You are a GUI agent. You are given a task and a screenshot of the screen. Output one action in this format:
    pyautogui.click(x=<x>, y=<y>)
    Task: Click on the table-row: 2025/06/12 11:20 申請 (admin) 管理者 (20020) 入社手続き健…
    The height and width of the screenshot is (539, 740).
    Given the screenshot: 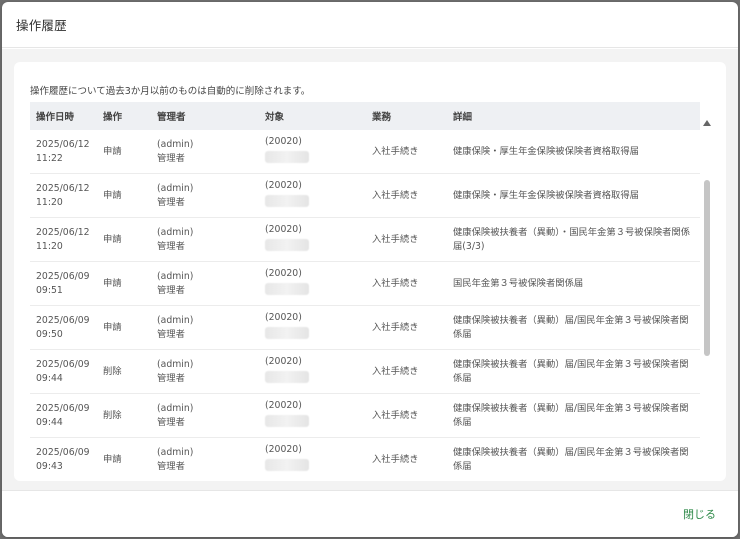 What is the action you would take?
    pyautogui.click(x=365, y=195)
    